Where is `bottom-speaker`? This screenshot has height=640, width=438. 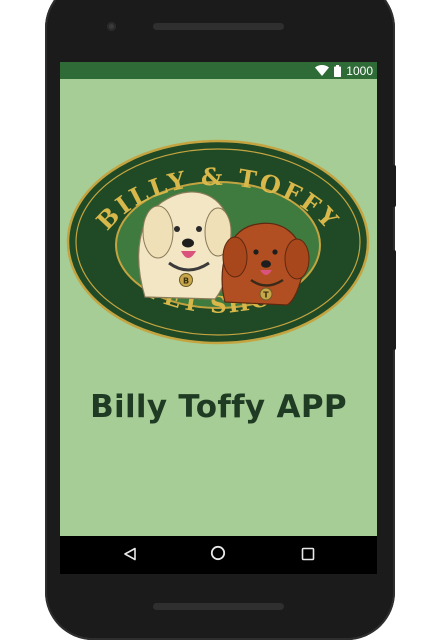
bottom-speaker is located at coordinates (218, 606).